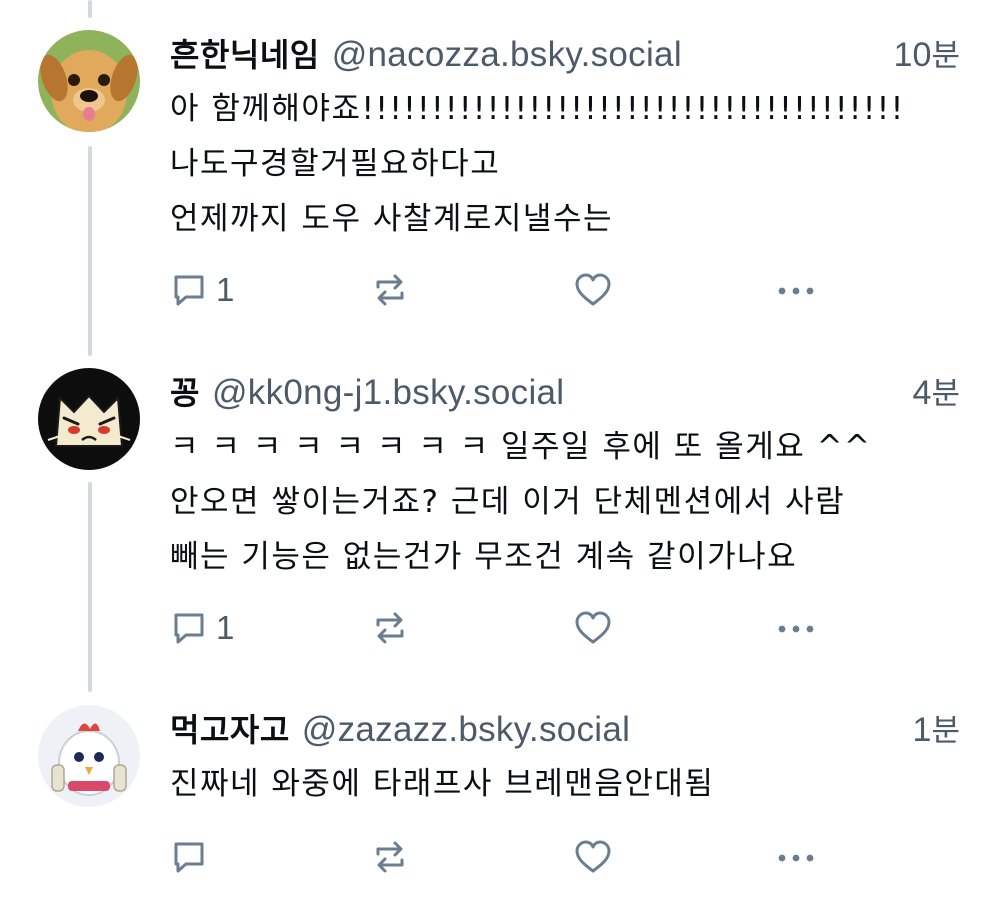  Describe the element at coordinates (245, 55) in the screenshot. I see `display-name: 흔한닉네임` at that location.